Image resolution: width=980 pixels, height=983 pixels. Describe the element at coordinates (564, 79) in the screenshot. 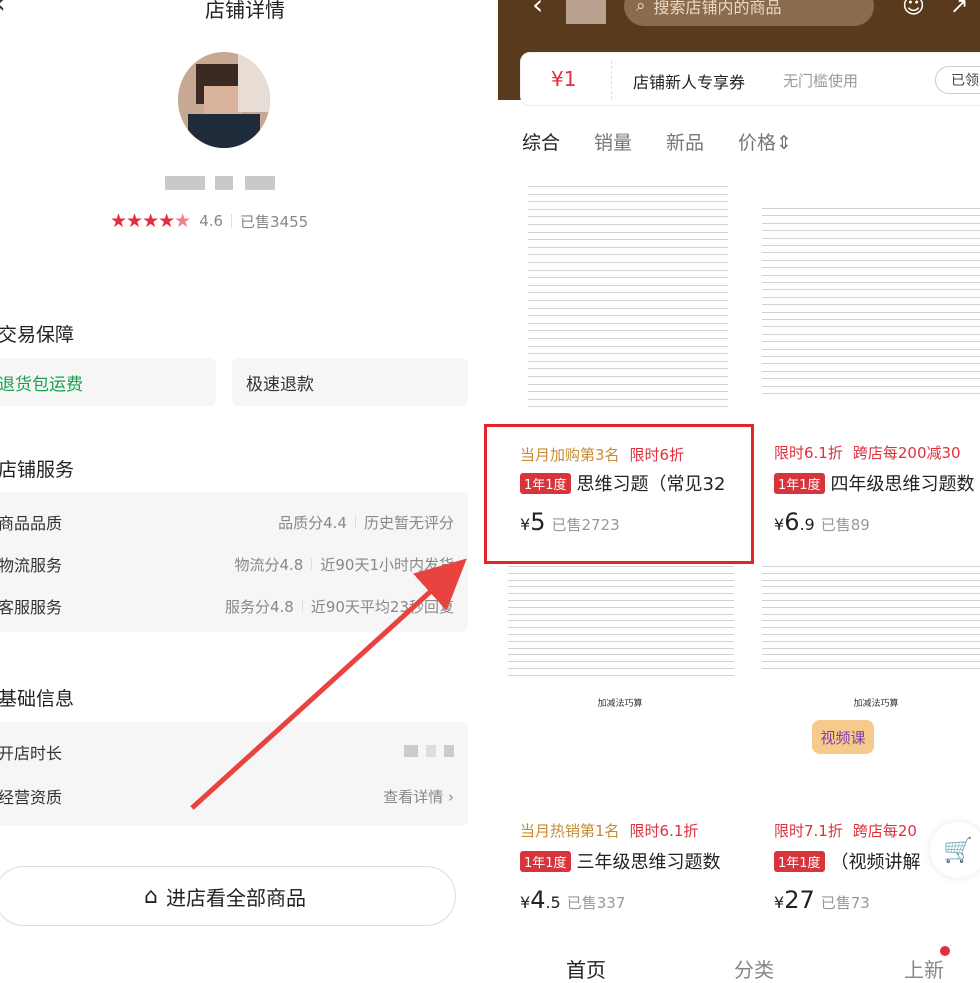

I see `coupon-amount: ¥1` at that location.